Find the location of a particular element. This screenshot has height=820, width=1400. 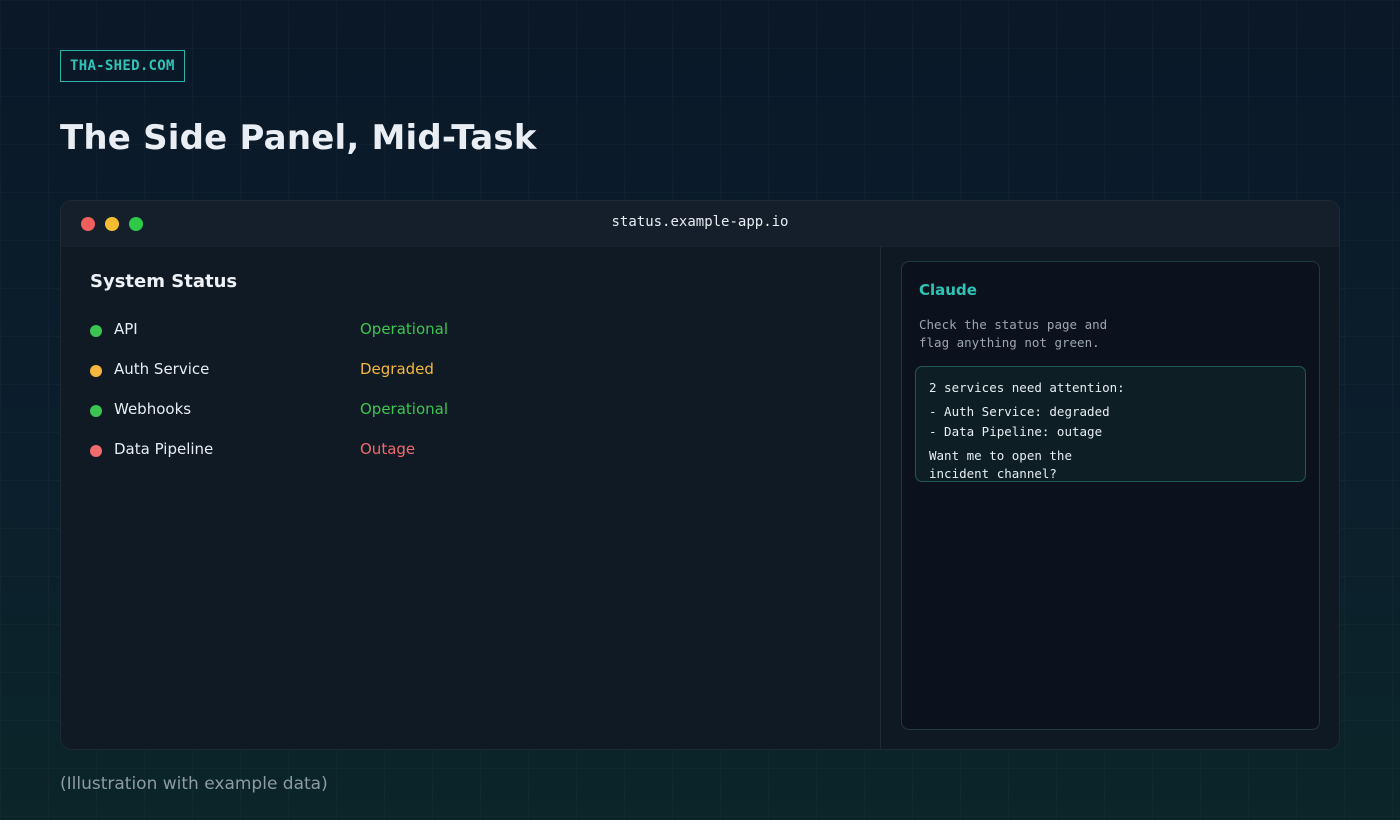

service-name: API is located at coordinates (126, 329).